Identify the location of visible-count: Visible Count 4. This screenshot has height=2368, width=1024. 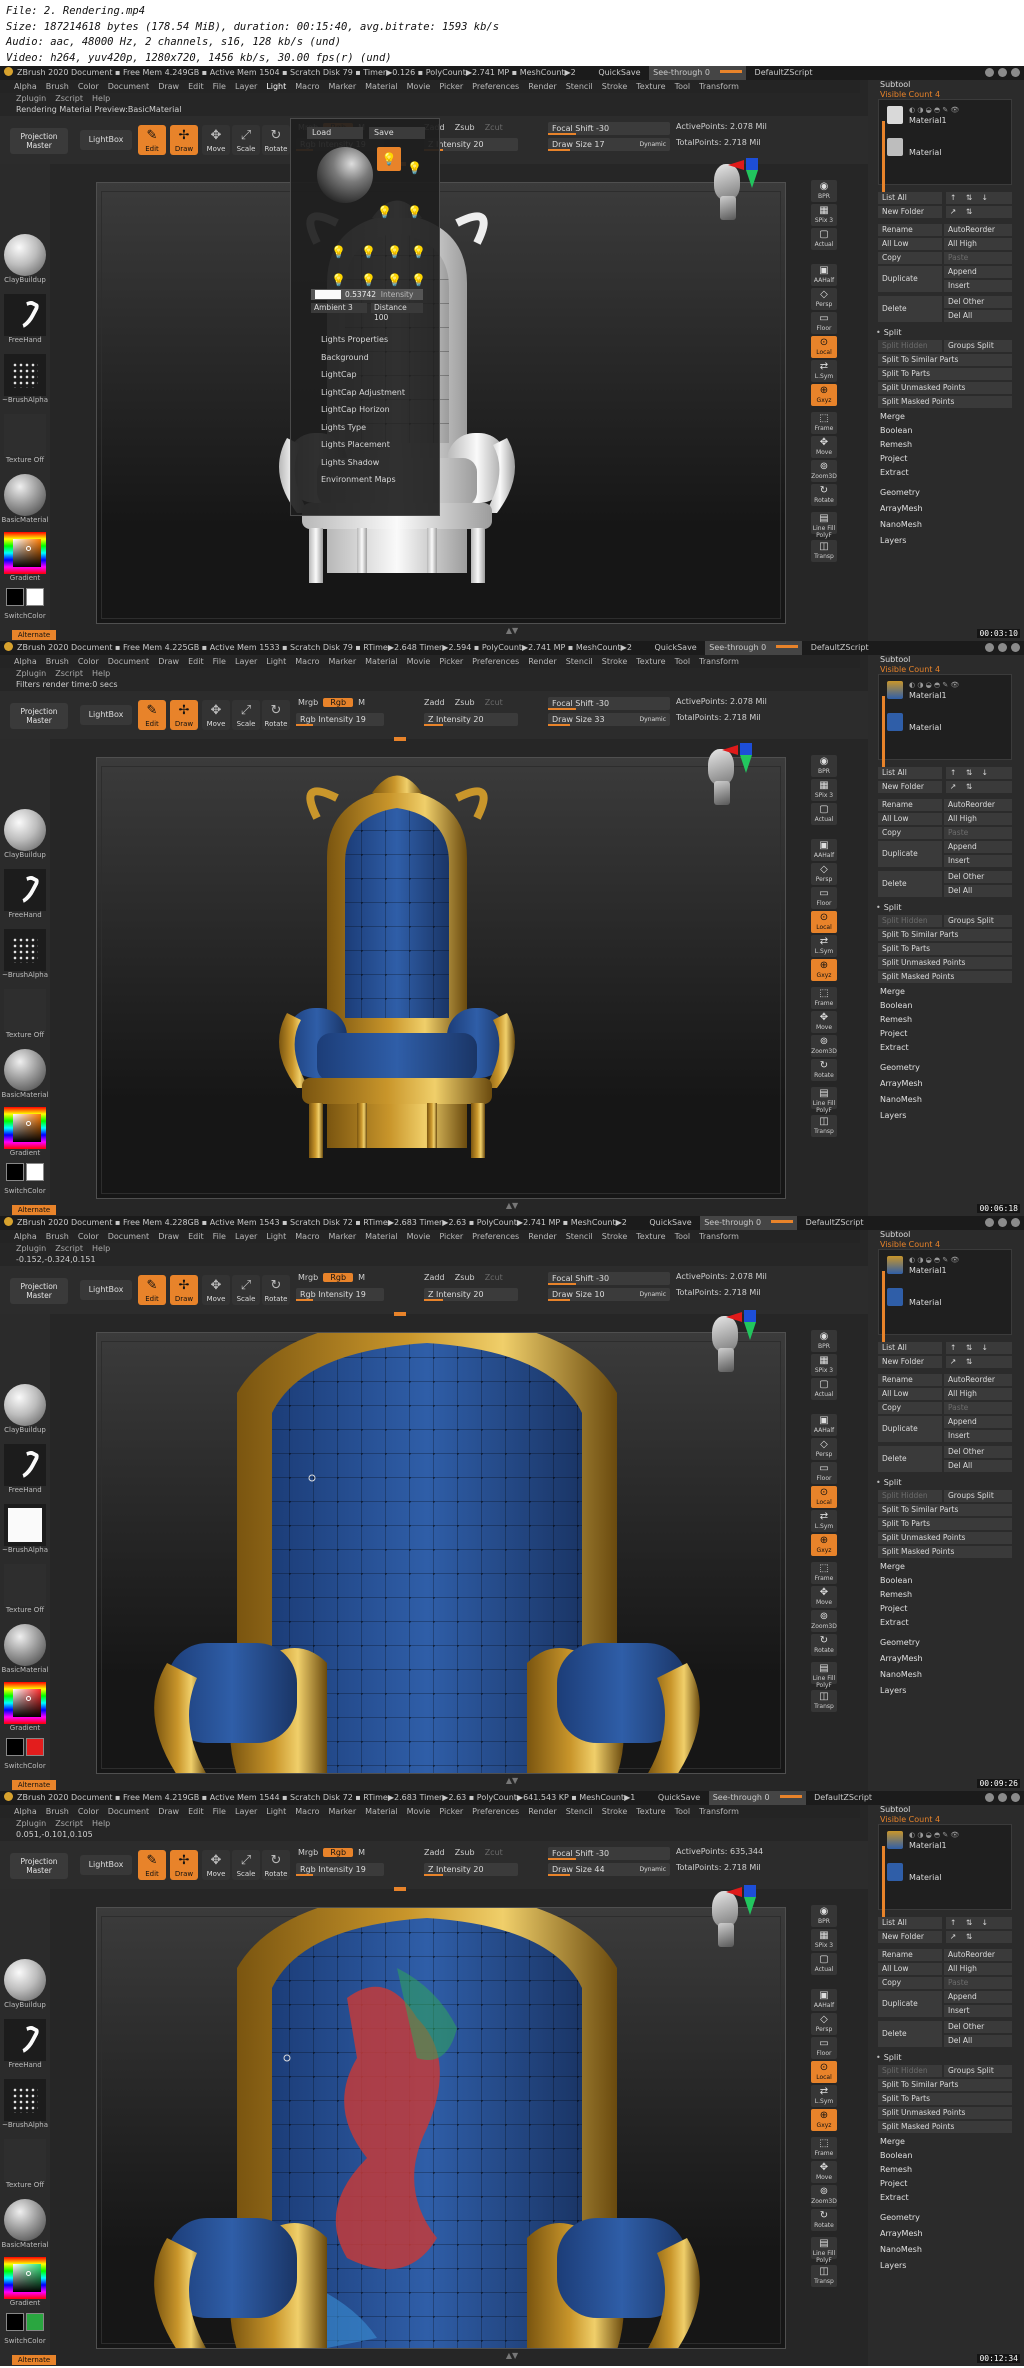
(910, 669).